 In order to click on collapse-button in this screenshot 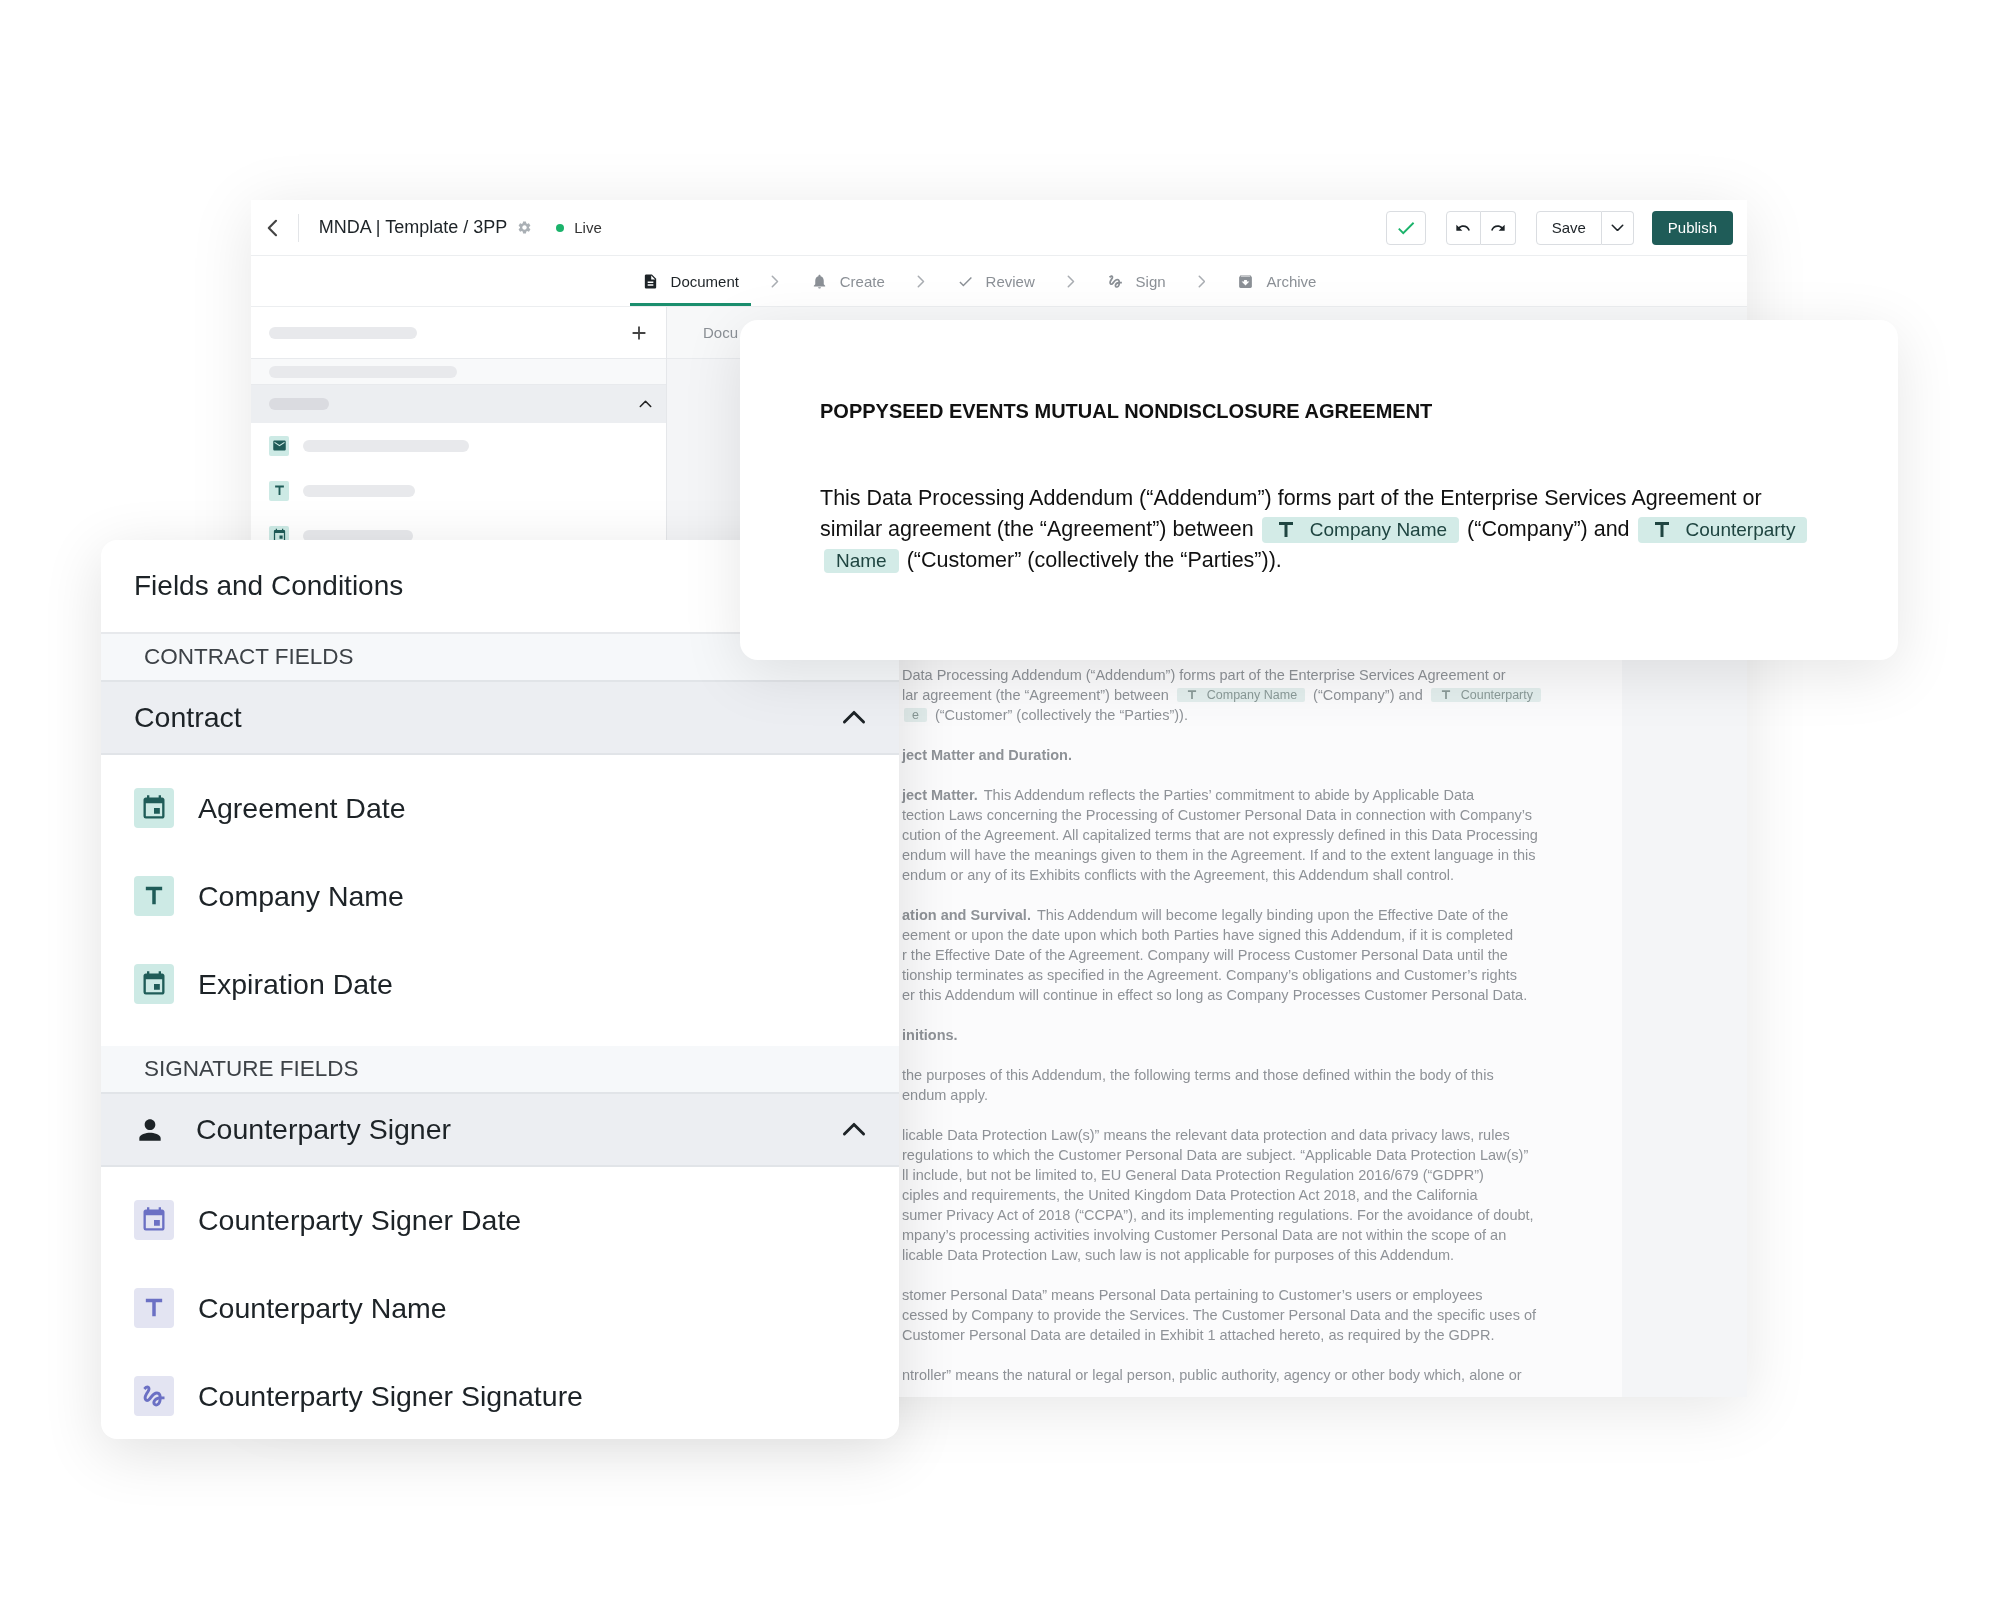, I will do `click(645, 404)`.